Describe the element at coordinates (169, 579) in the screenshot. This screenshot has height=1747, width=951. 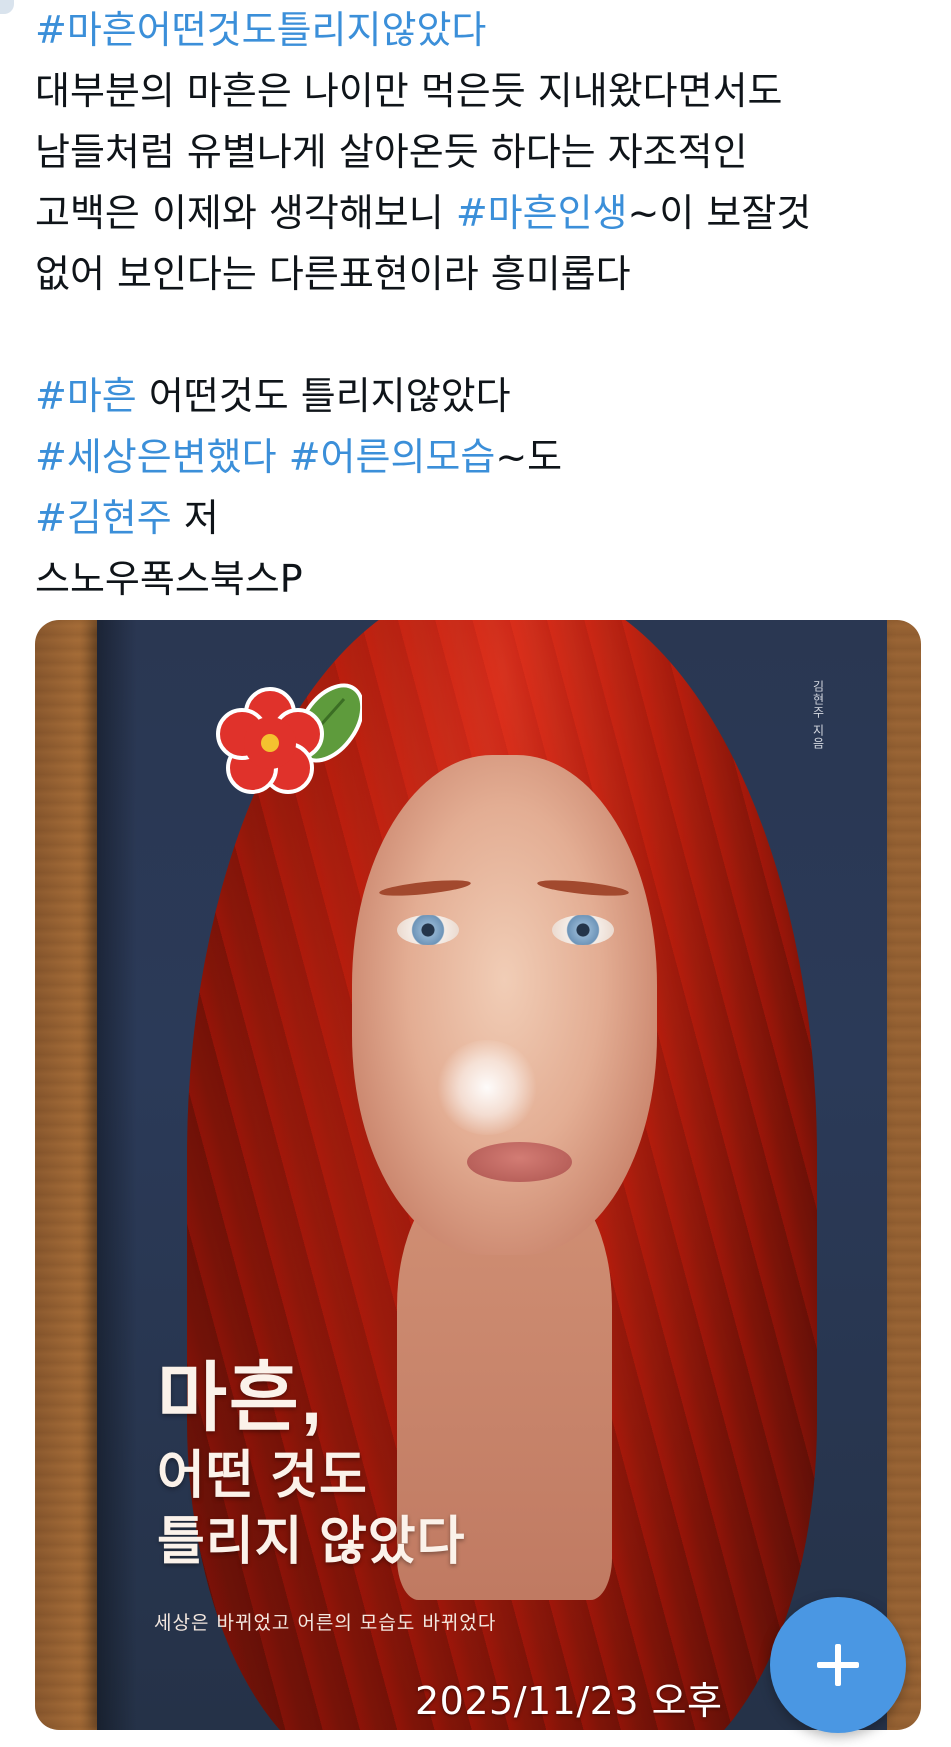
I see `post-text-segment: 스노우폭스북스P` at that location.